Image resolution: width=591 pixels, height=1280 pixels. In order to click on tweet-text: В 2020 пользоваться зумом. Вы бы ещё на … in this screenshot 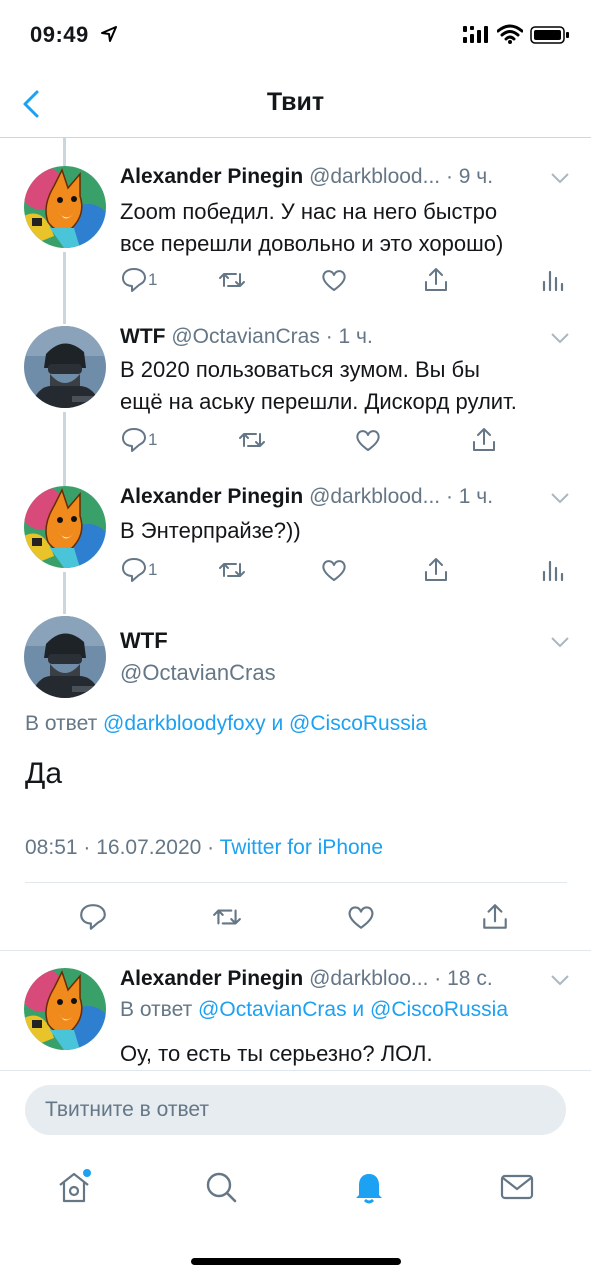, I will do `click(318, 385)`.